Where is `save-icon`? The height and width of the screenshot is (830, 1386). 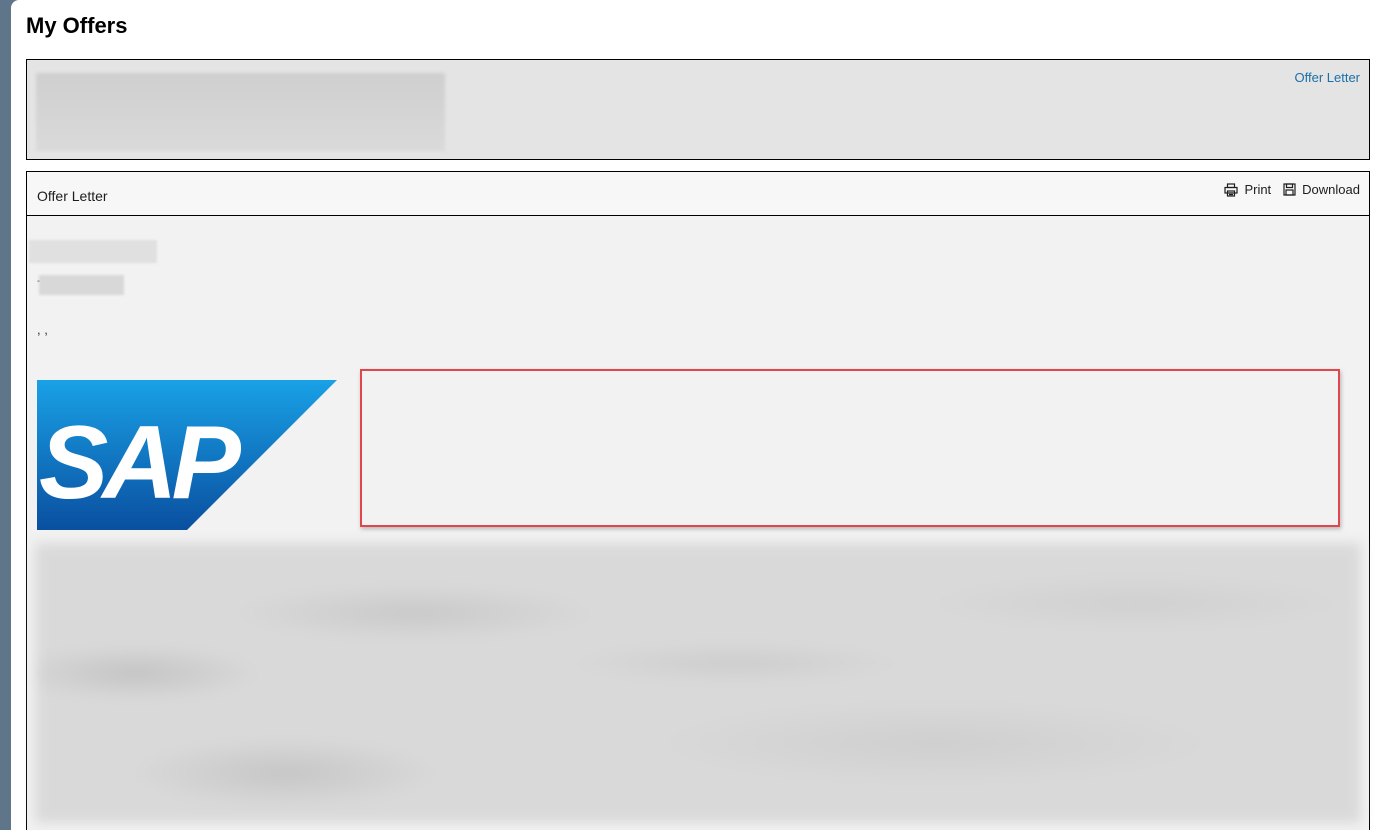
save-icon is located at coordinates (1289, 189).